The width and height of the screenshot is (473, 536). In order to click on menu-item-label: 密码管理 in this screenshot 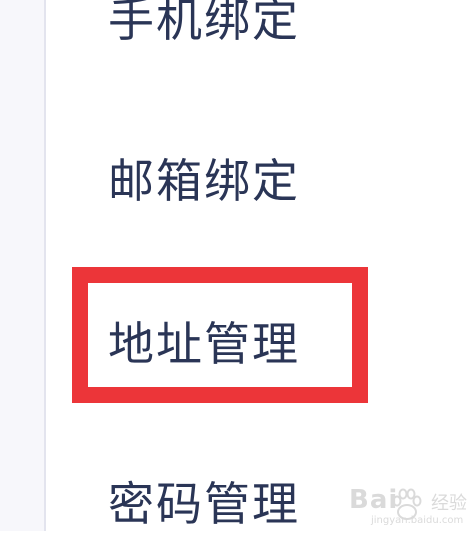, I will do `click(204, 504)`.